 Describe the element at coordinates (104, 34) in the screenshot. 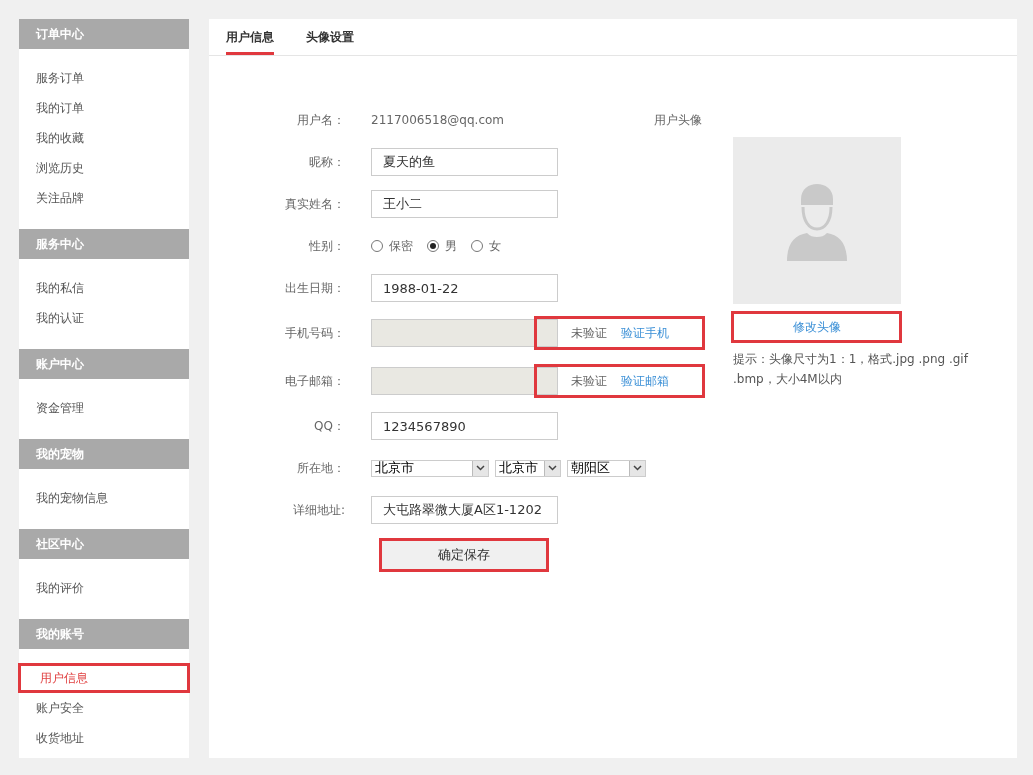

I see `sidebar-group-header: 订单中心` at that location.